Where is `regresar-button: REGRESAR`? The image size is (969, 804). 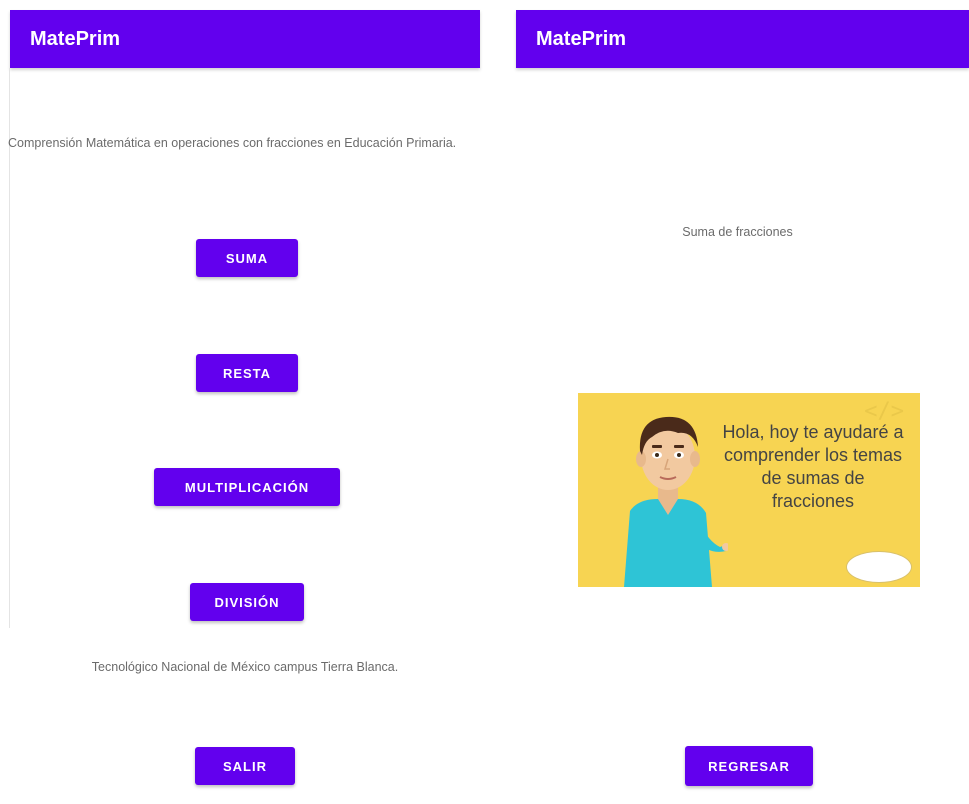 regresar-button: REGRESAR is located at coordinates (749, 766).